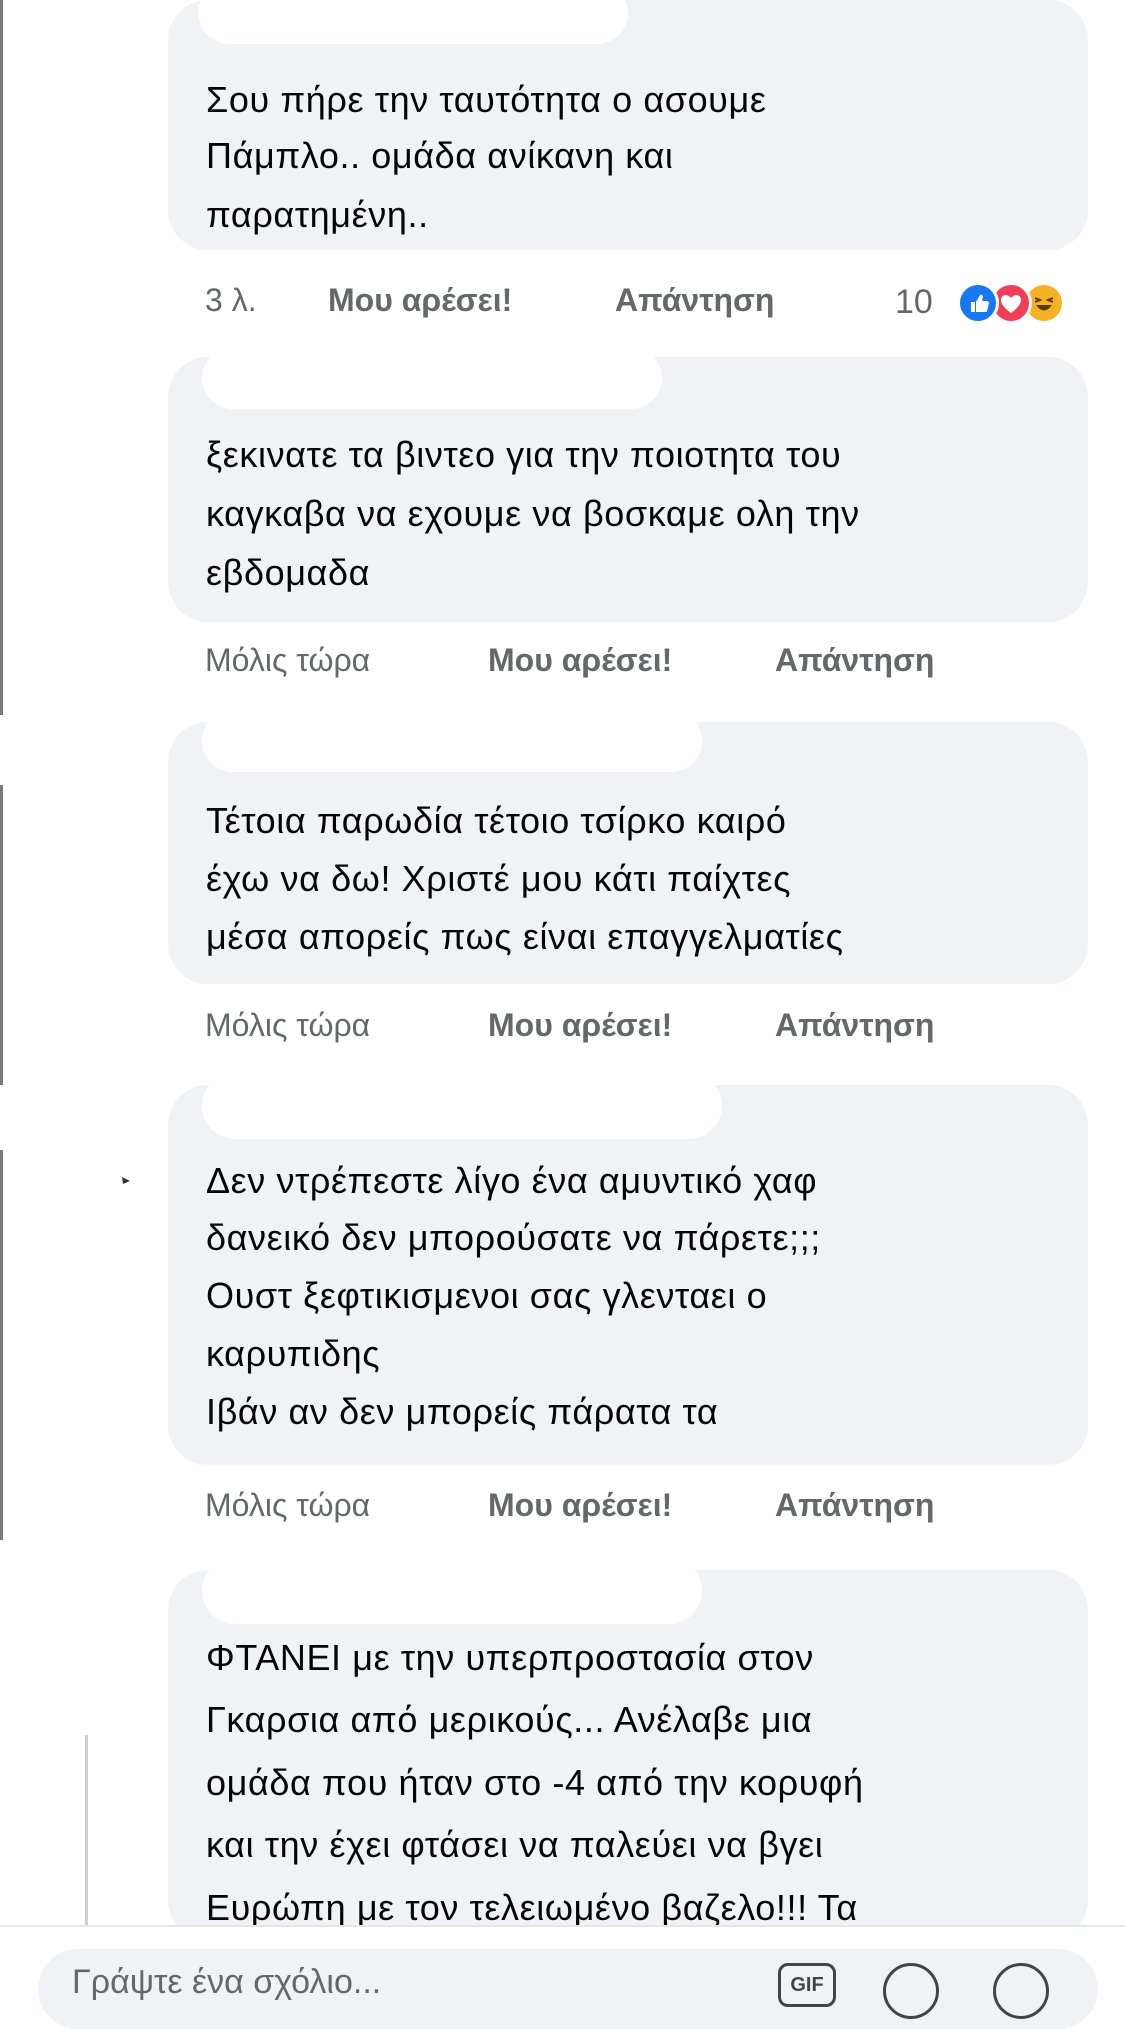  Describe the element at coordinates (510, 1657) in the screenshot. I see `comment-text: ΦΤΑΝΕΙ με την υπερπροστασία στον` at that location.